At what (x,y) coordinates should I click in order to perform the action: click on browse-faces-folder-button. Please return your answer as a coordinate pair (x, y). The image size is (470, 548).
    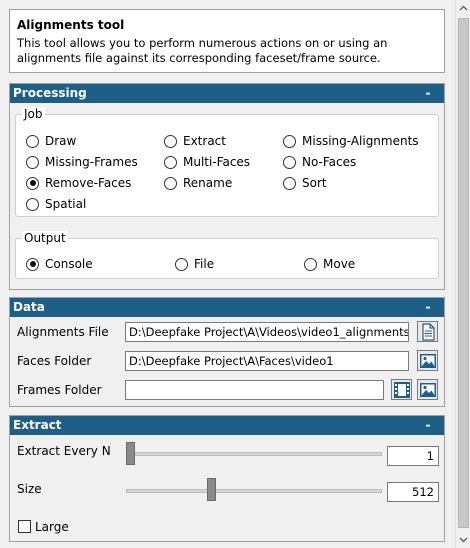
    Looking at the image, I should click on (427, 360).